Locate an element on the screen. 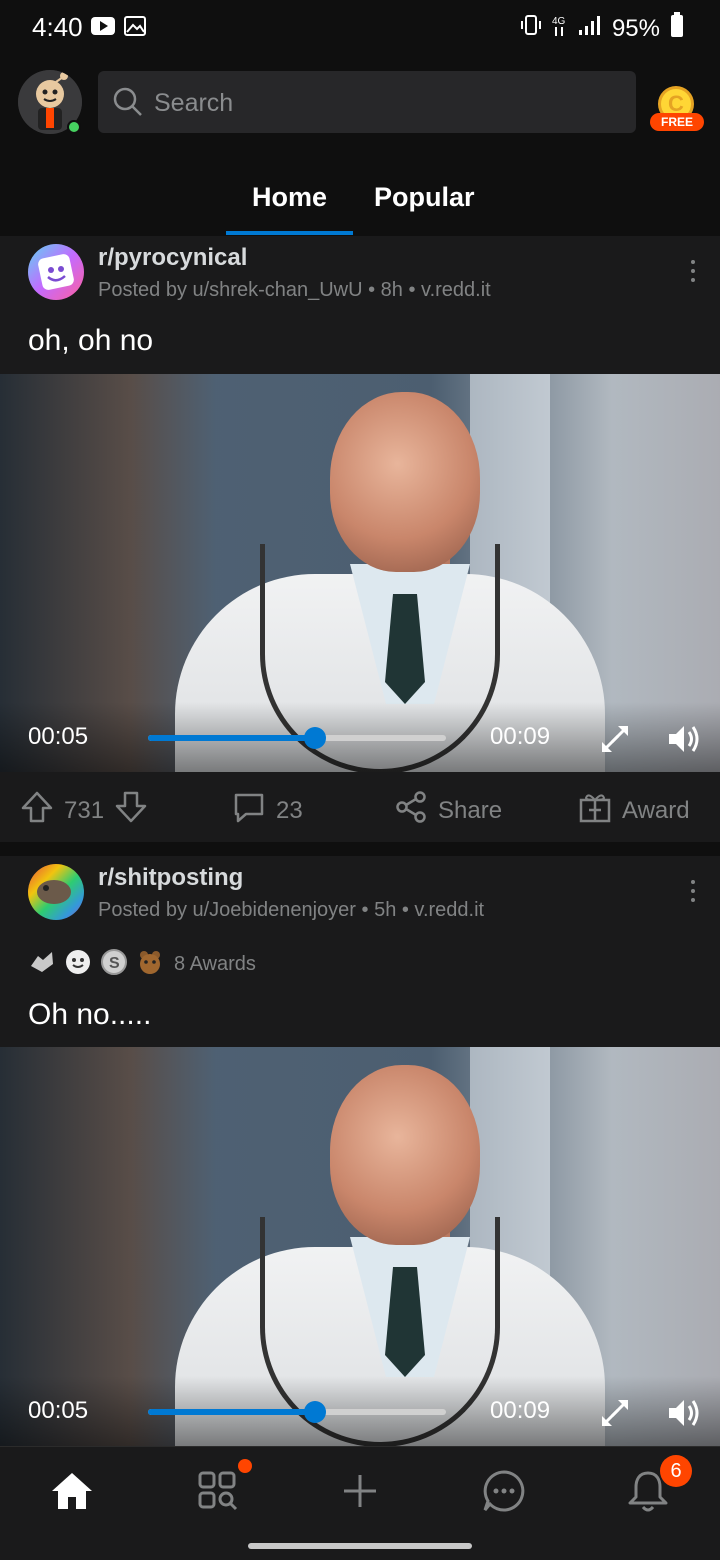 The image size is (720, 1560). bell-icon is located at coordinates (648, 1495).